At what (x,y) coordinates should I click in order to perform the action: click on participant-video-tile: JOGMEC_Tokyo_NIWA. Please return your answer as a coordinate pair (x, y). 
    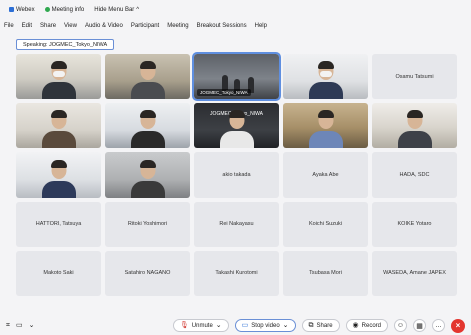
    Looking at the image, I should click on (236, 126).